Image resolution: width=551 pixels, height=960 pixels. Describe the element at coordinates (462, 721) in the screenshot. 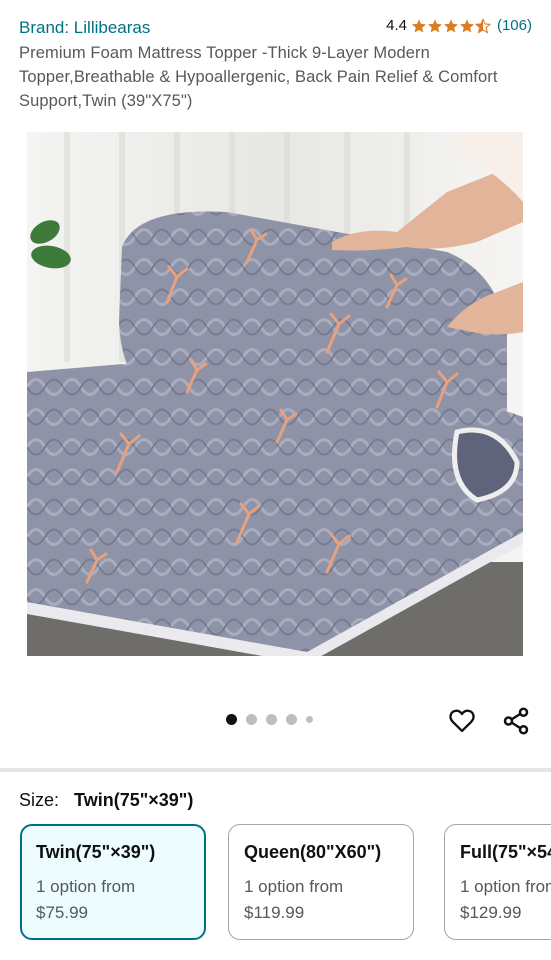

I see `heart-icon` at that location.